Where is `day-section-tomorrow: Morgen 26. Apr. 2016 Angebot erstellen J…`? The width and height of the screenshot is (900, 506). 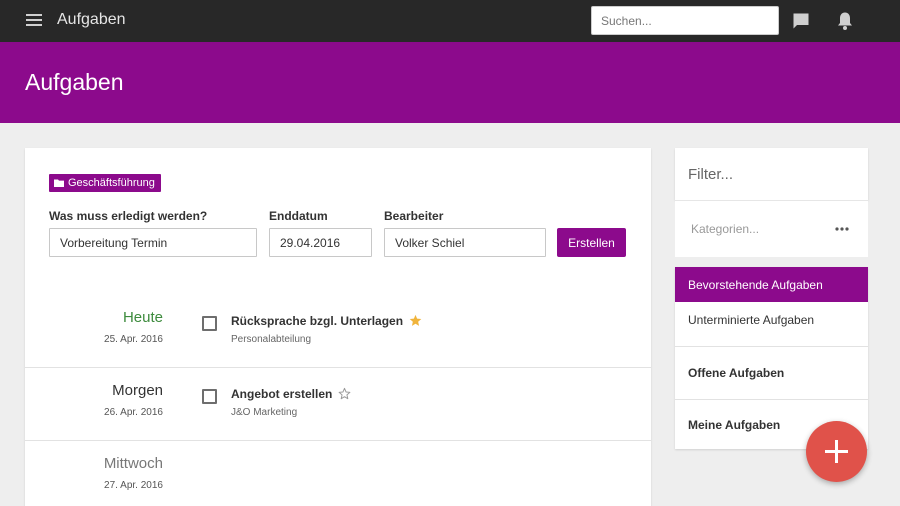
day-section-tomorrow: Morgen 26. Apr. 2016 Angebot erstellen J… is located at coordinates (338, 404).